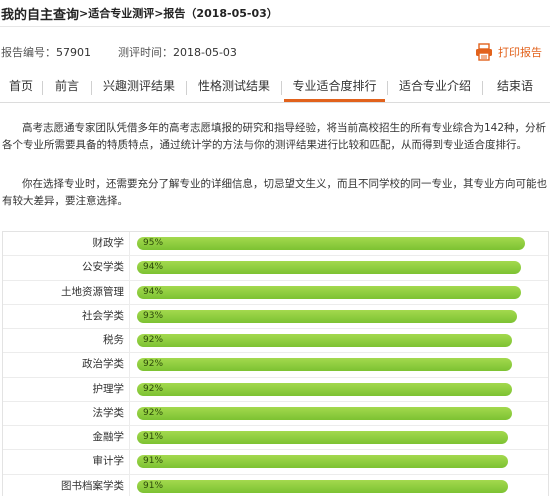 This screenshot has height=496, width=550. I want to click on major-name: 法学类, so click(108, 412).